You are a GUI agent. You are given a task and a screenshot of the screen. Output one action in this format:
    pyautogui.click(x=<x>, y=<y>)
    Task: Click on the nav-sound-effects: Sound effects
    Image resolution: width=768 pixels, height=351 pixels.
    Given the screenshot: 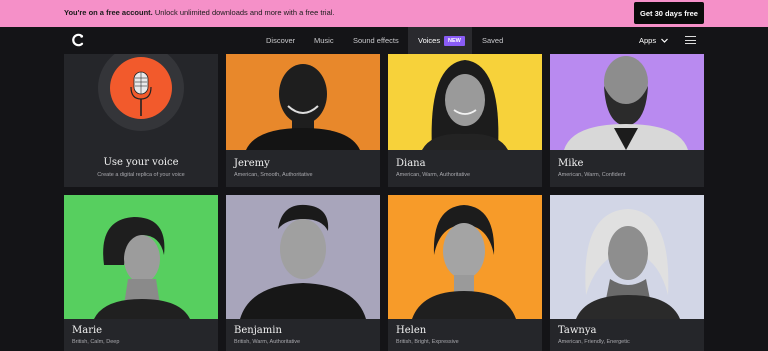 What is the action you would take?
    pyautogui.click(x=376, y=40)
    